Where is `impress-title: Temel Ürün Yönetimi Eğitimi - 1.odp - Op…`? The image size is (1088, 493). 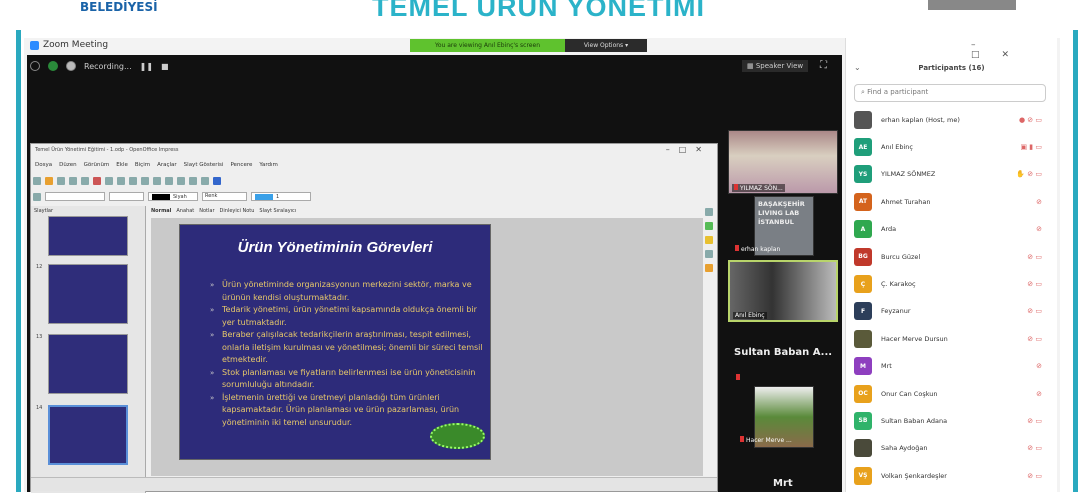
impress-title: Temel Ürün Yönetimi Eğitimi - 1.odp - Op… is located at coordinates (107, 150).